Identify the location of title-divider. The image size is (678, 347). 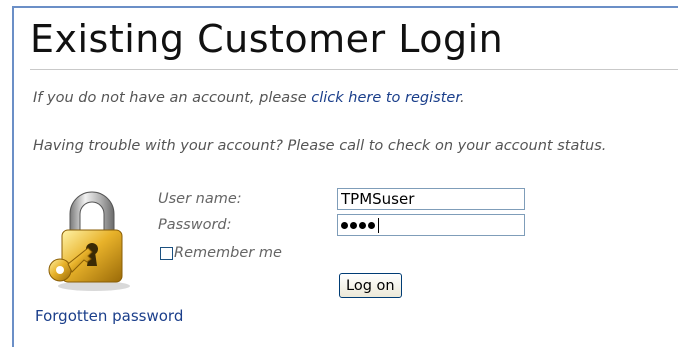
(354, 69).